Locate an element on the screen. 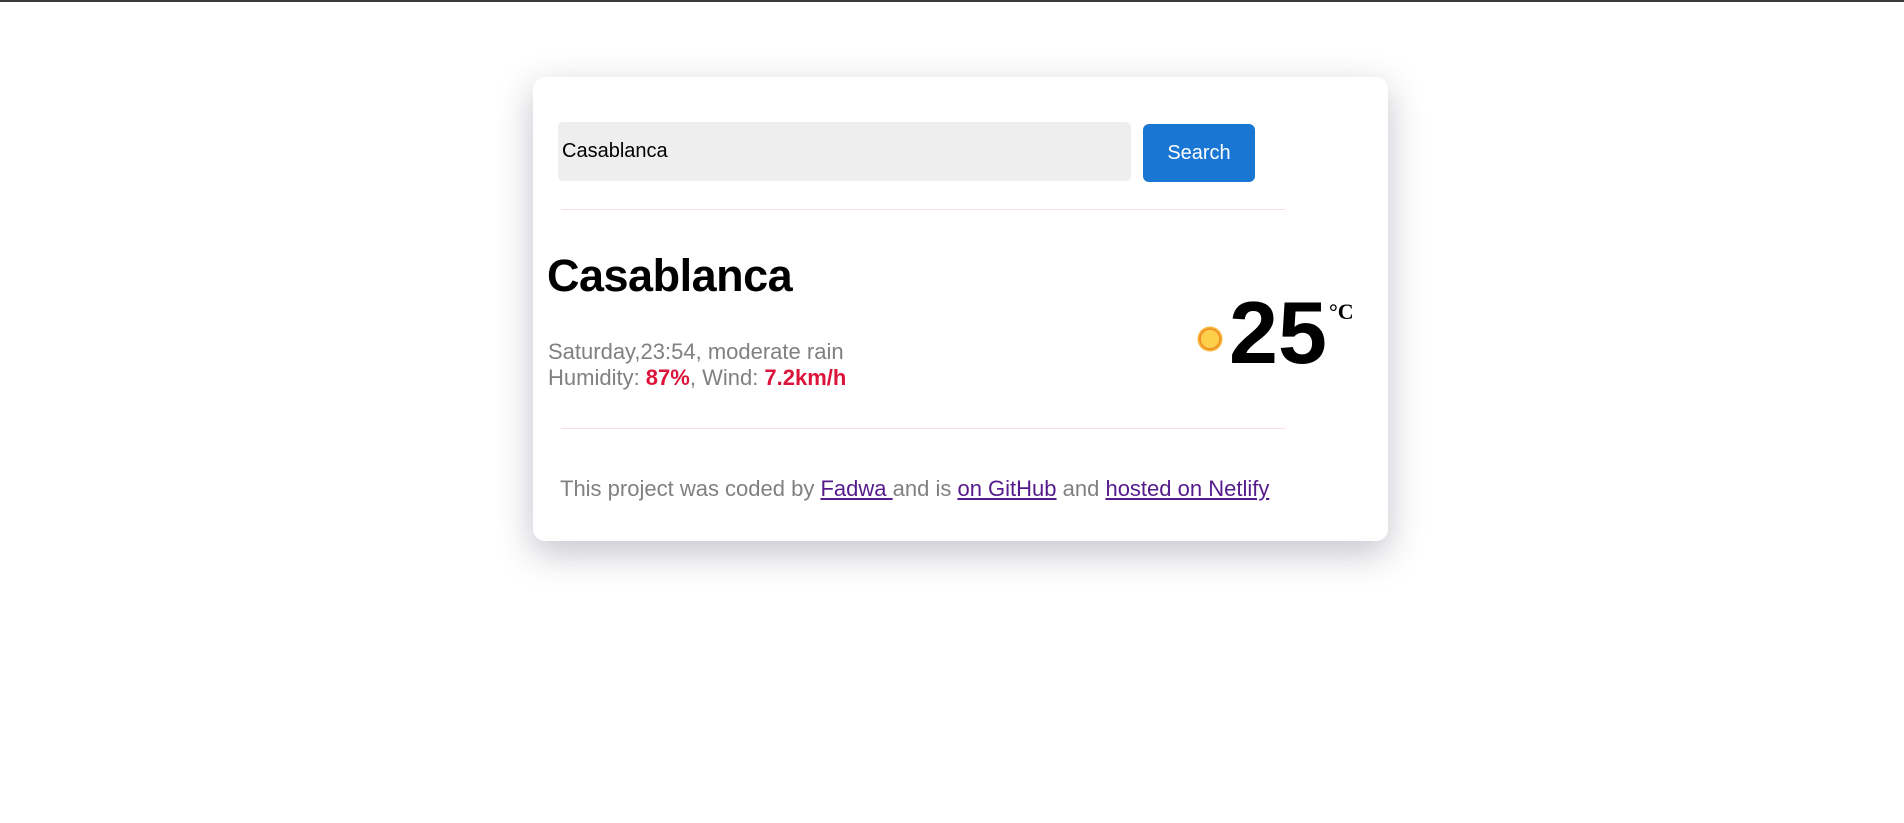  search-input is located at coordinates (844, 151).